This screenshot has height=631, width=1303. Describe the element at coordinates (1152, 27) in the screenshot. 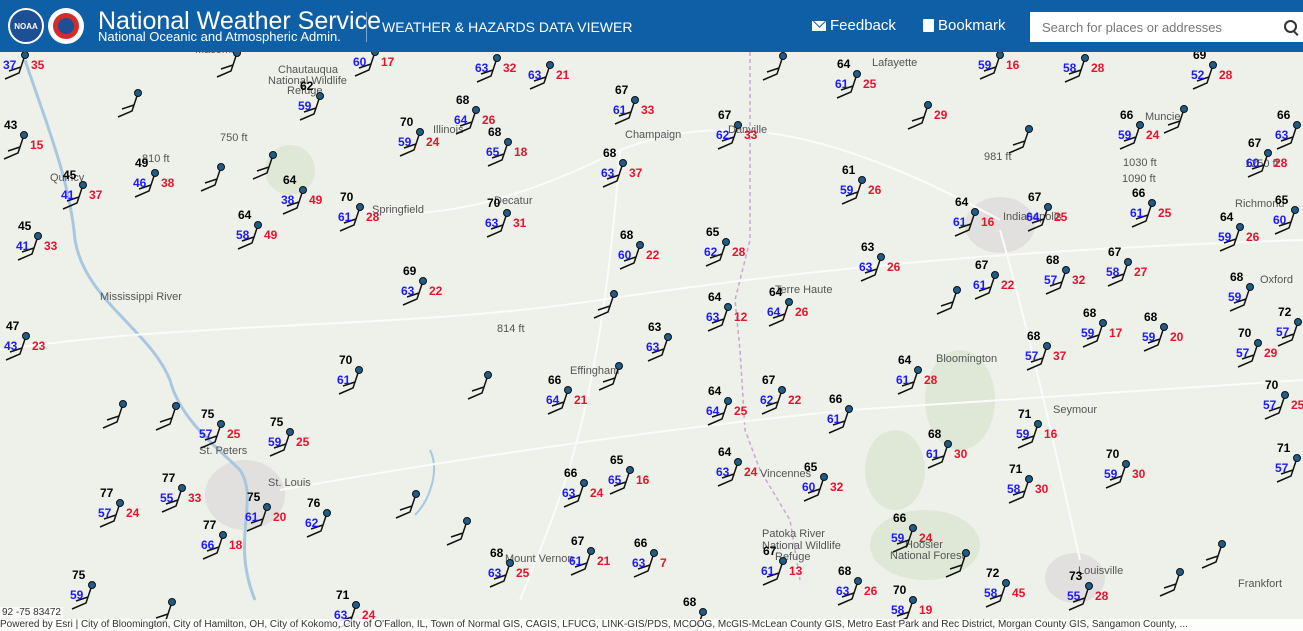

I see `search-input` at that location.